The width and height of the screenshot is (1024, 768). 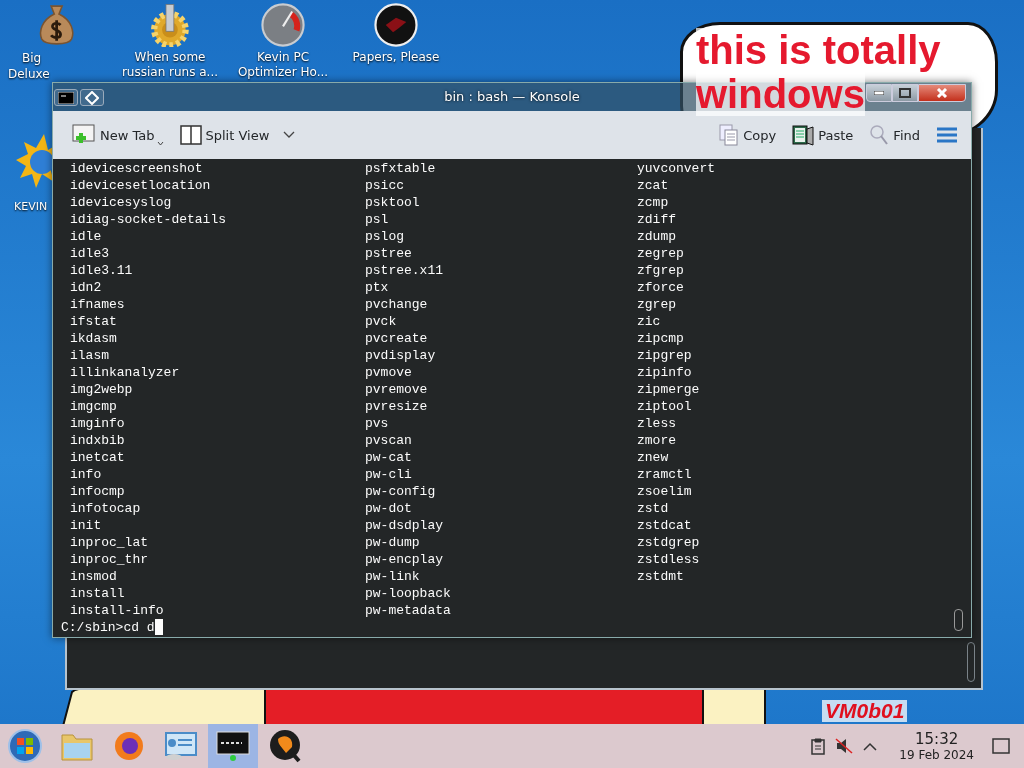 I want to click on paste-button: Paste, so click(x=823, y=135).